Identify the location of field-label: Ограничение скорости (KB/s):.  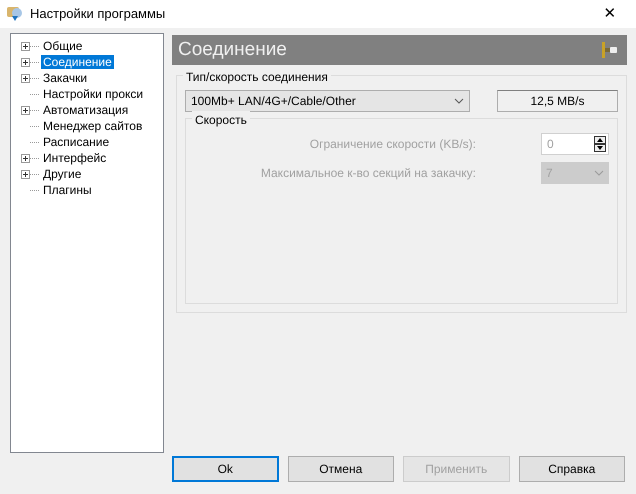
(393, 144).